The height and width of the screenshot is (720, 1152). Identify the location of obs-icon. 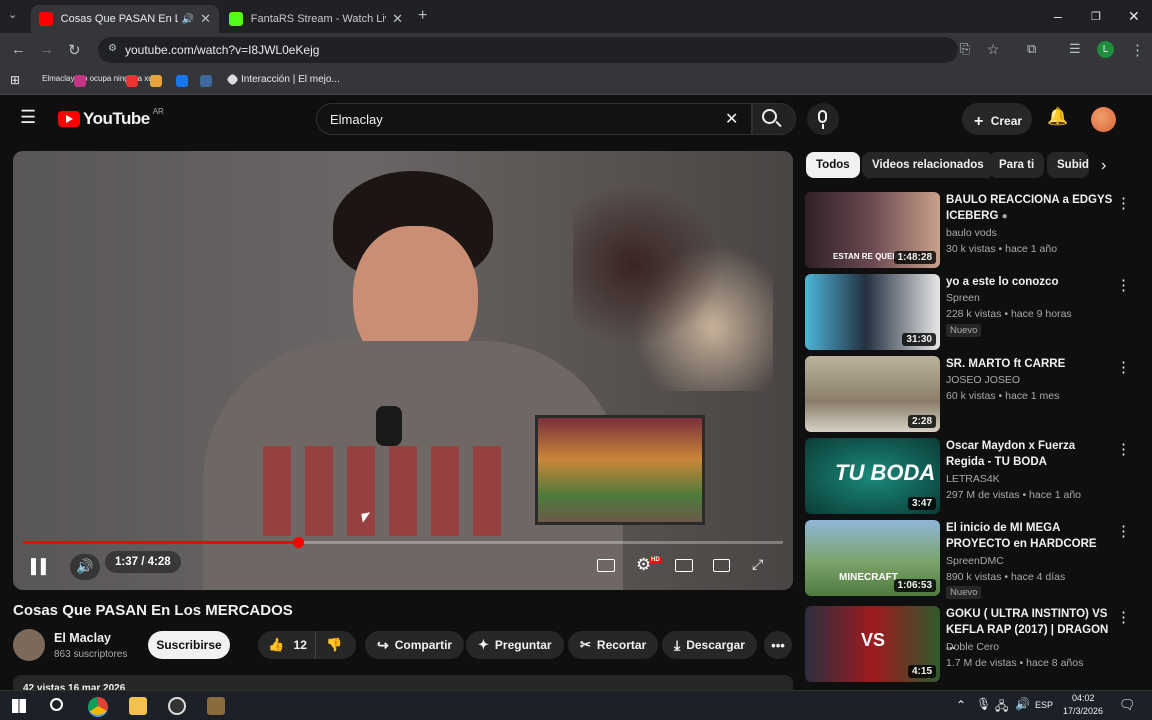
(177, 706).